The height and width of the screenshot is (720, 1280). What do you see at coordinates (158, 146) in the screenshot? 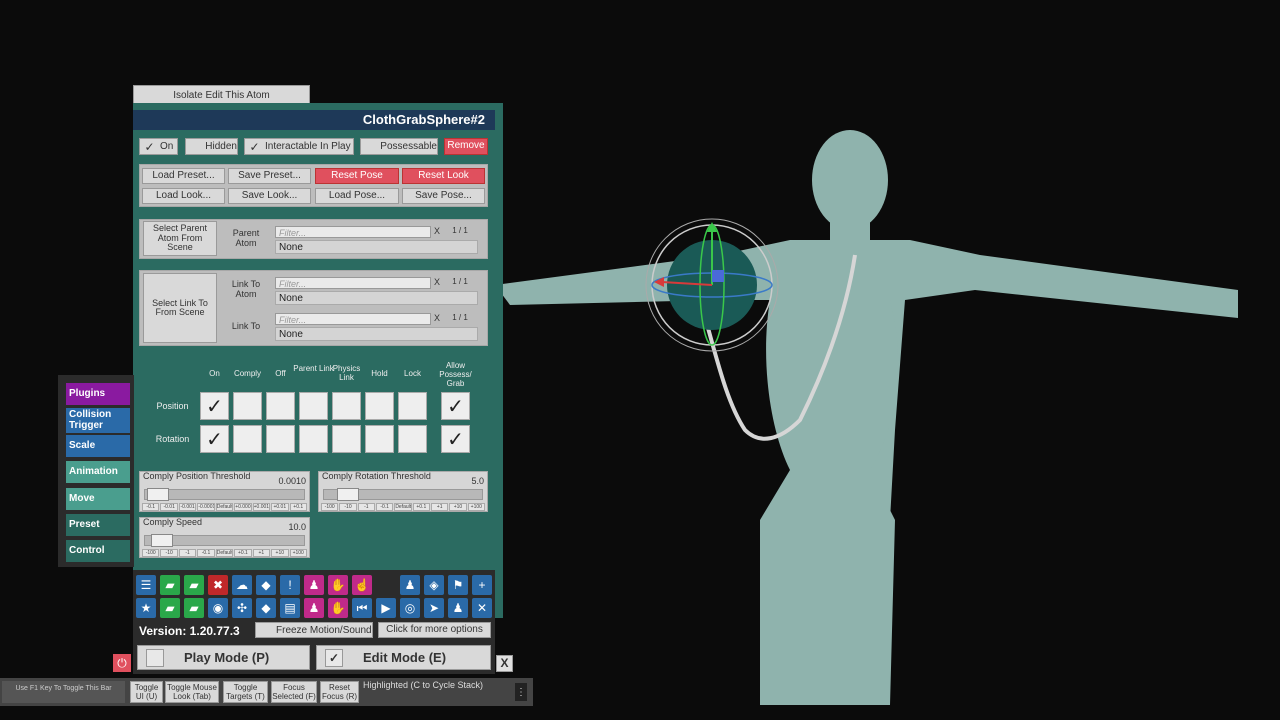
I see `on-toggle: ✓ On` at bounding box center [158, 146].